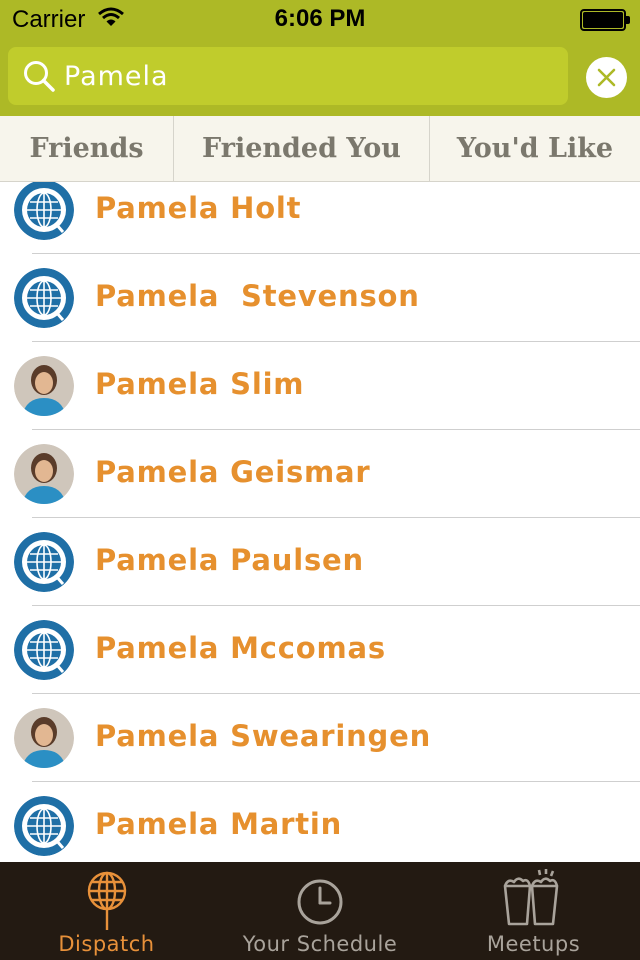 Image resolution: width=640 pixels, height=960 pixels. What do you see at coordinates (39, 76) in the screenshot?
I see `search-icon` at bounding box center [39, 76].